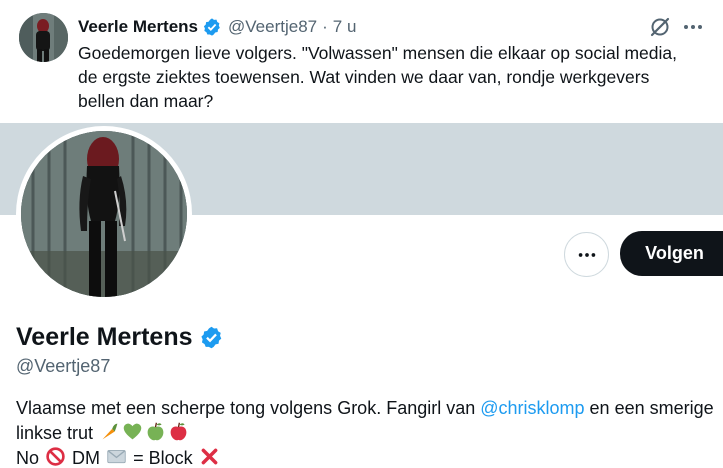 The image size is (723, 468). I want to click on envelope-icon, so click(116, 456).